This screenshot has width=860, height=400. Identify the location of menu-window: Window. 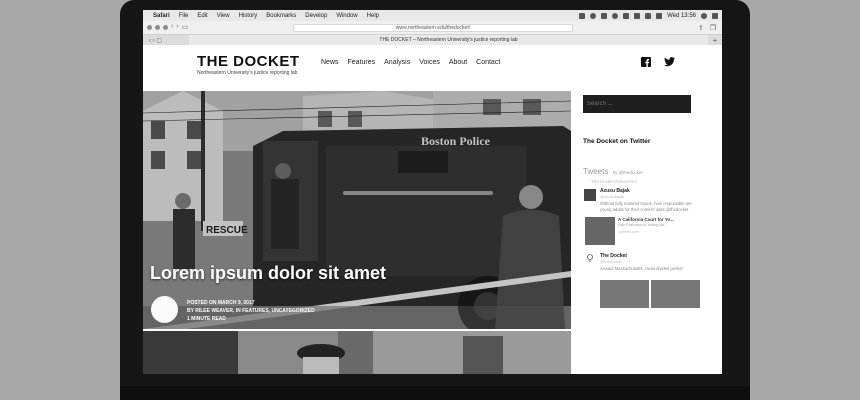
(346, 16).